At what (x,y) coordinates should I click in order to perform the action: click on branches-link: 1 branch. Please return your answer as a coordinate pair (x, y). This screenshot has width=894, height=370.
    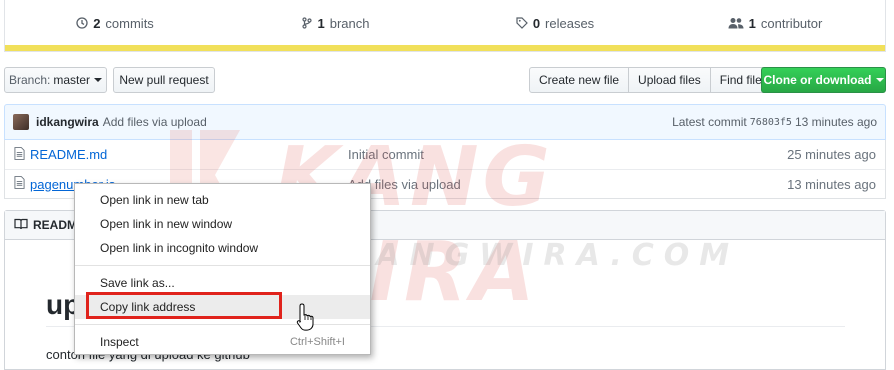
    Looking at the image, I should click on (335, 23).